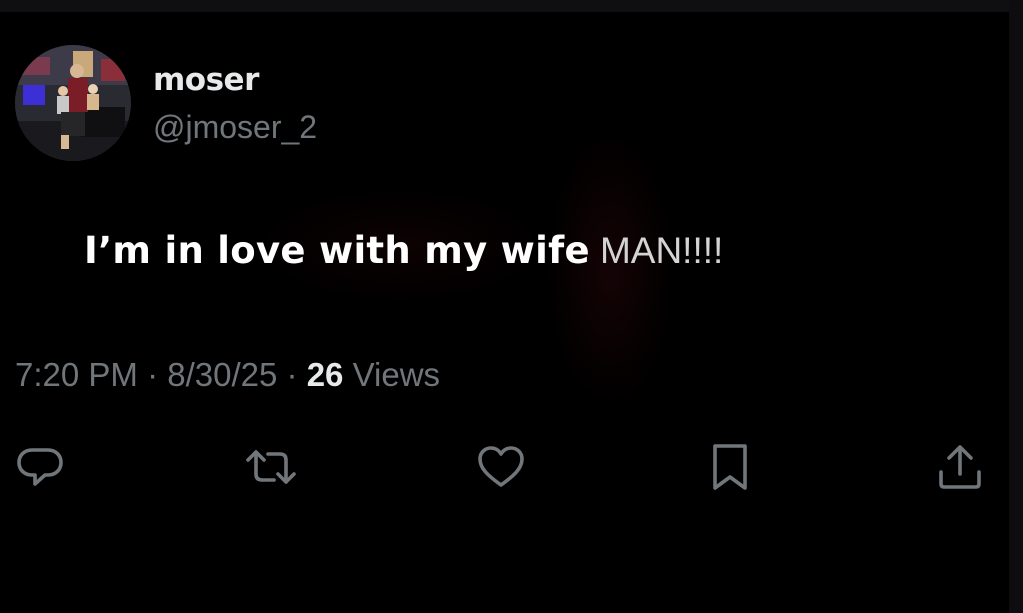  I want to click on post-date: 8/30/25, so click(222, 374).